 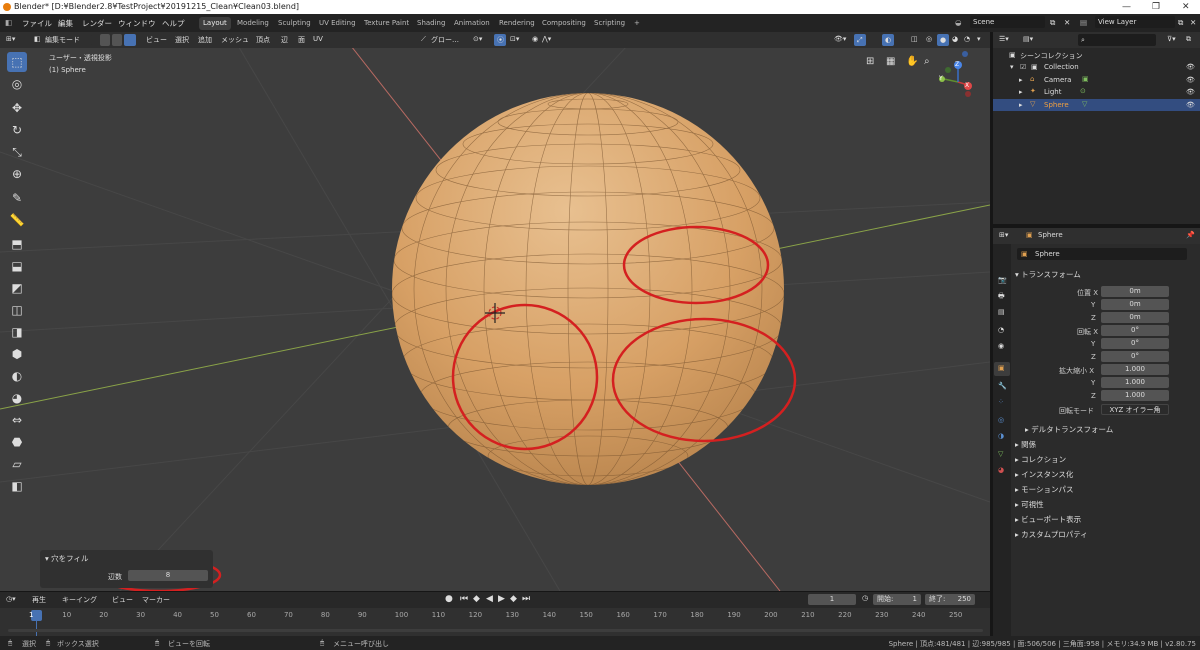 I want to click on collection-label: Collection, so click(x=1061, y=67).